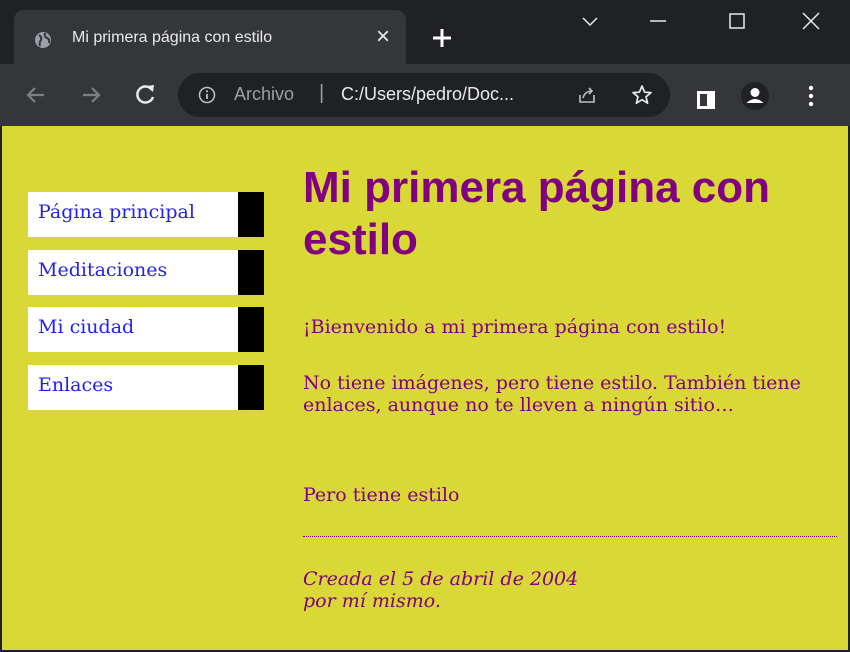  Describe the element at coordinates (172, 37) in the screenshot. I see `tab-title: Mi primera página con estilo` at that location.